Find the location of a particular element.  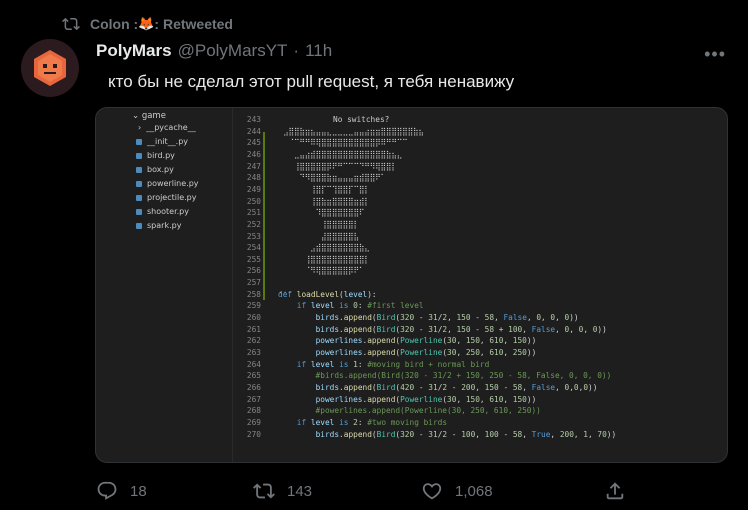

line-number: 253 is located at coordinates (253, 236).